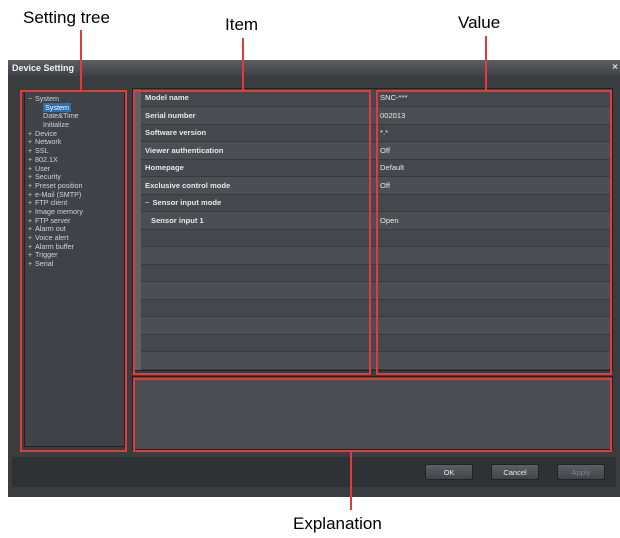 The width and height of the screenshot is (620, 538). Describe the element at coordinates (43, 168) in the screenshot. I see `tree-item-label: User` at that location.